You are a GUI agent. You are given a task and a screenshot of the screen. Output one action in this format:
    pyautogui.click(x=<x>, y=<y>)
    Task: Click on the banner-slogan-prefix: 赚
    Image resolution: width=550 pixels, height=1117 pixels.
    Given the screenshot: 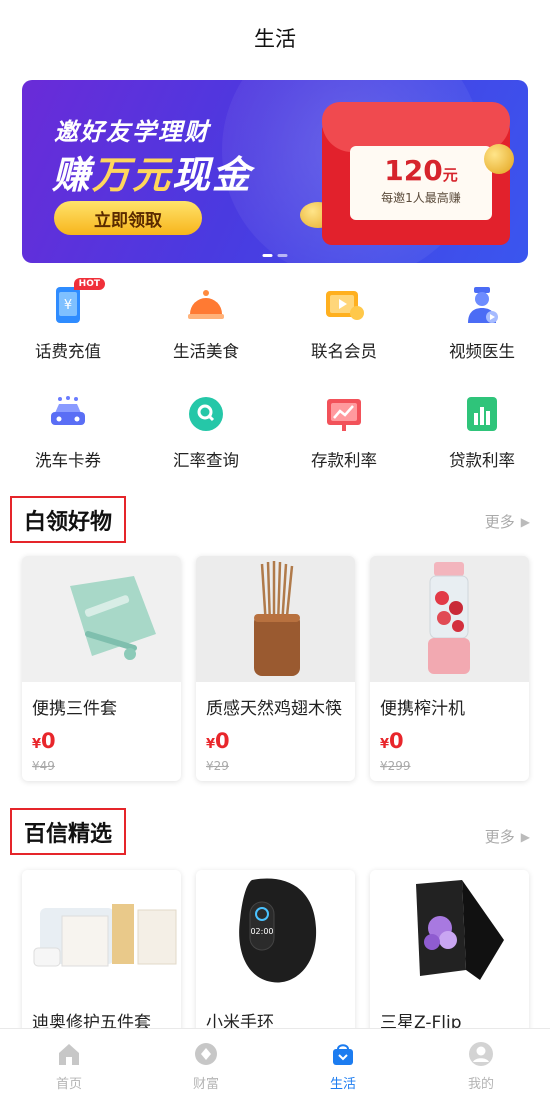 What is the action you would take?
    pyautogui.click(x=72, y=175)
    